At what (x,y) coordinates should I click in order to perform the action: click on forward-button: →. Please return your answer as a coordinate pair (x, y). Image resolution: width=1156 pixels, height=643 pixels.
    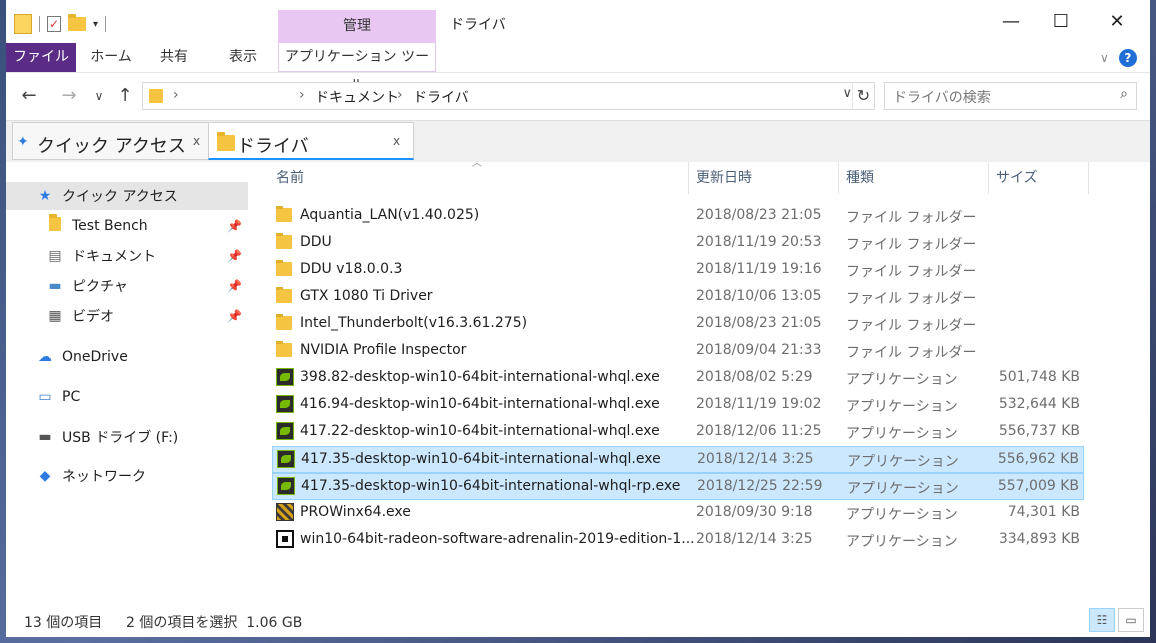
    Looking at the image, I should click on (69, 96).